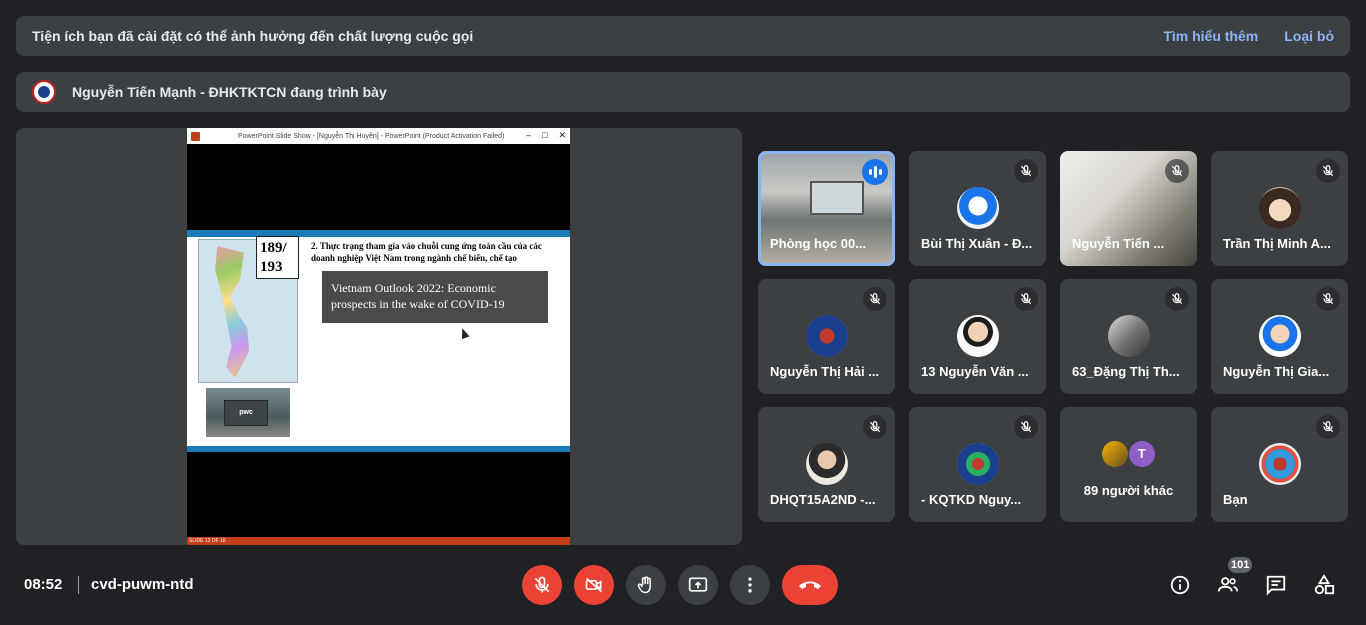 This screenshot has width=1366, height=625. Describe the element at coordinates (1309, 36) in the screenshot. I see `dismiss-link: Loại bỏ` at that location.